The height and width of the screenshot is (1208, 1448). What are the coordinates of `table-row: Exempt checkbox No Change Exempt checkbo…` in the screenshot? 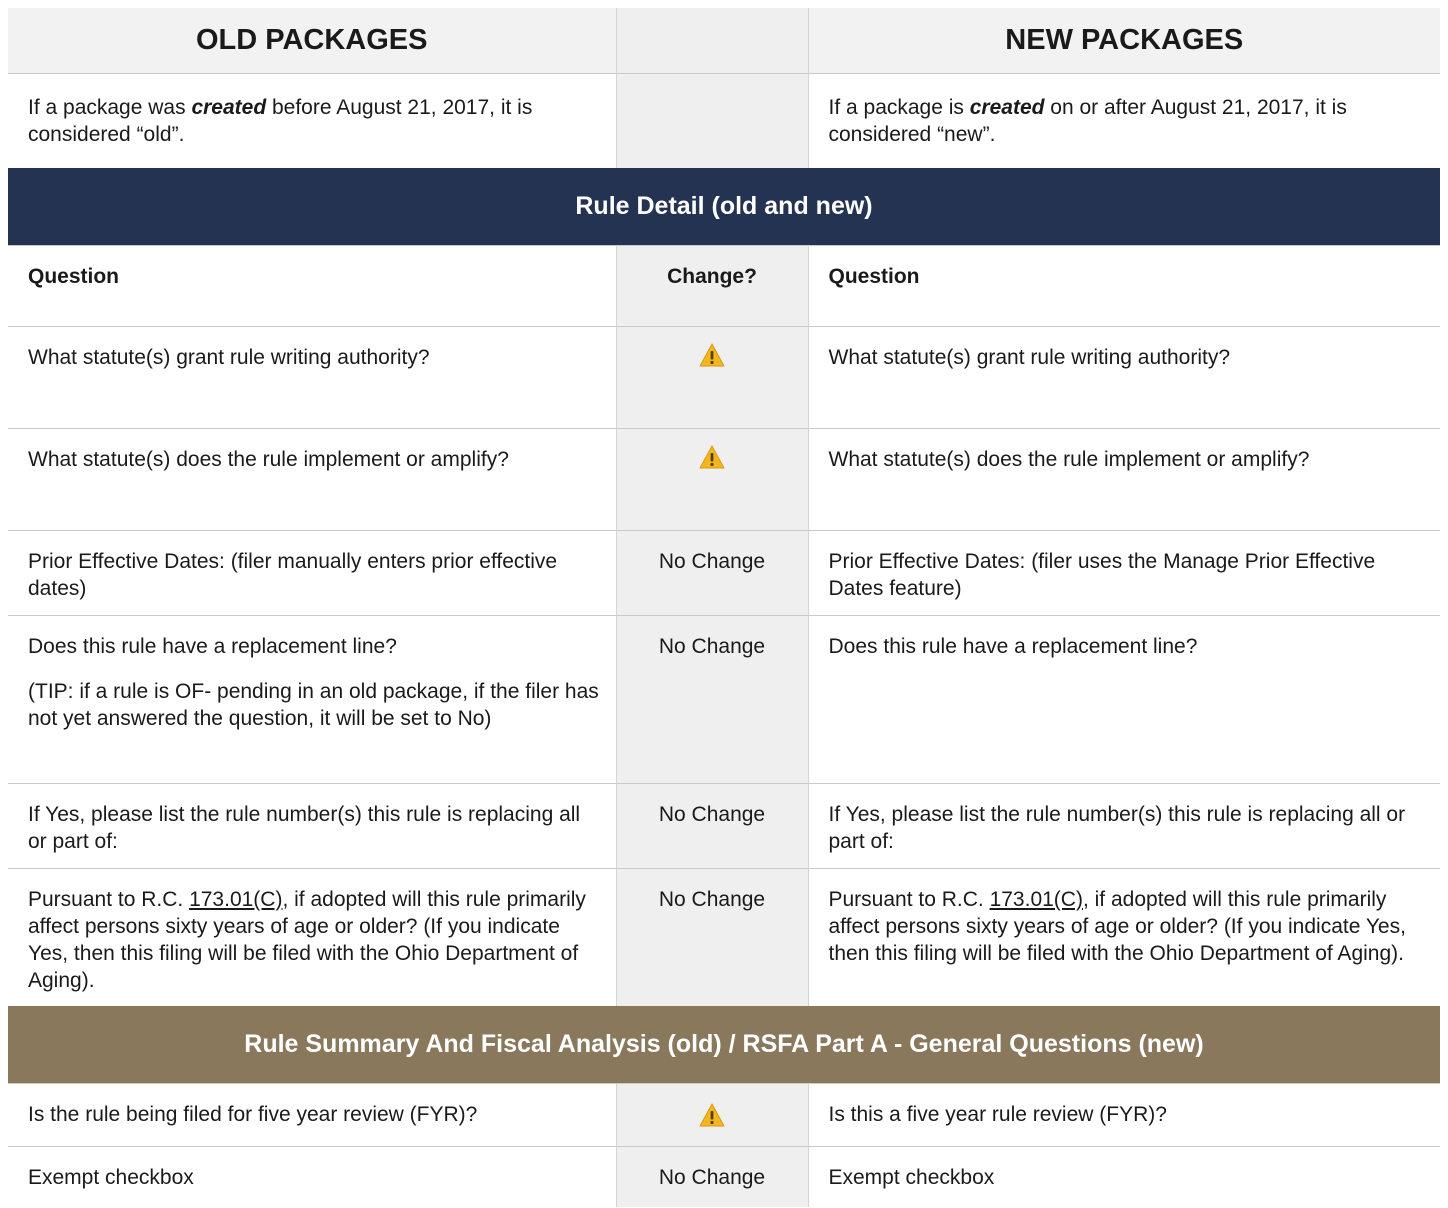 It's located at (724, 1176).